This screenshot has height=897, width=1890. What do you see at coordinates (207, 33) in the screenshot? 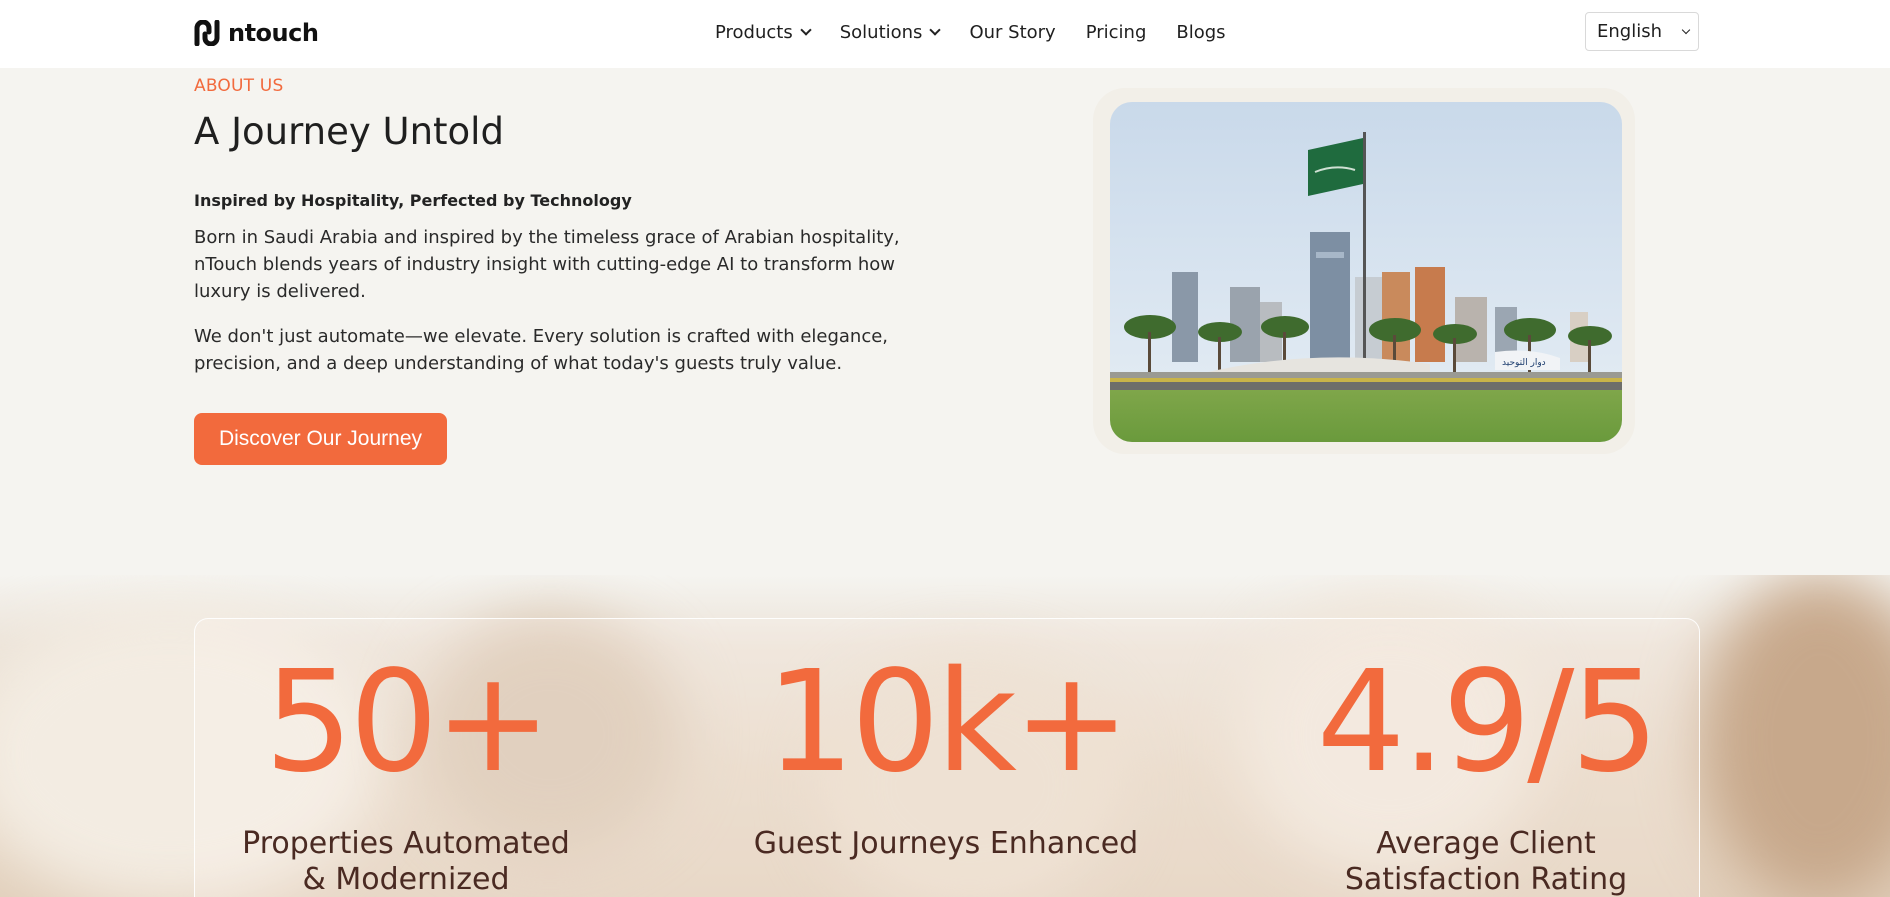
I see `ntouch-logo-icon` at bounding box center [207, 33].